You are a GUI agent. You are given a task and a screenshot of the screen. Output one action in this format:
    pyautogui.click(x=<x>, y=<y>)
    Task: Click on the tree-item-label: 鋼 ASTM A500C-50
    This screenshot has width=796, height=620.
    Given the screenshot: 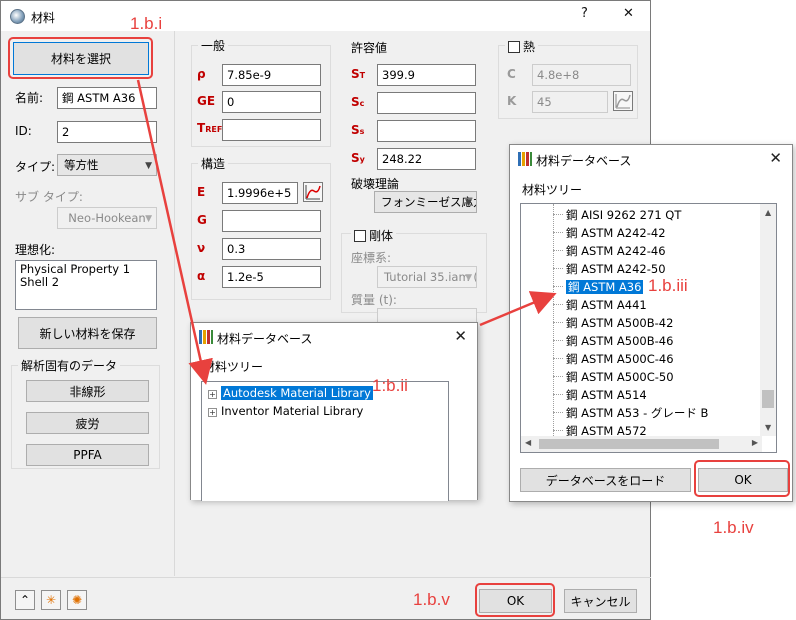 What is the action you would take?
    pyautogui.click(x=620, y=377)
    